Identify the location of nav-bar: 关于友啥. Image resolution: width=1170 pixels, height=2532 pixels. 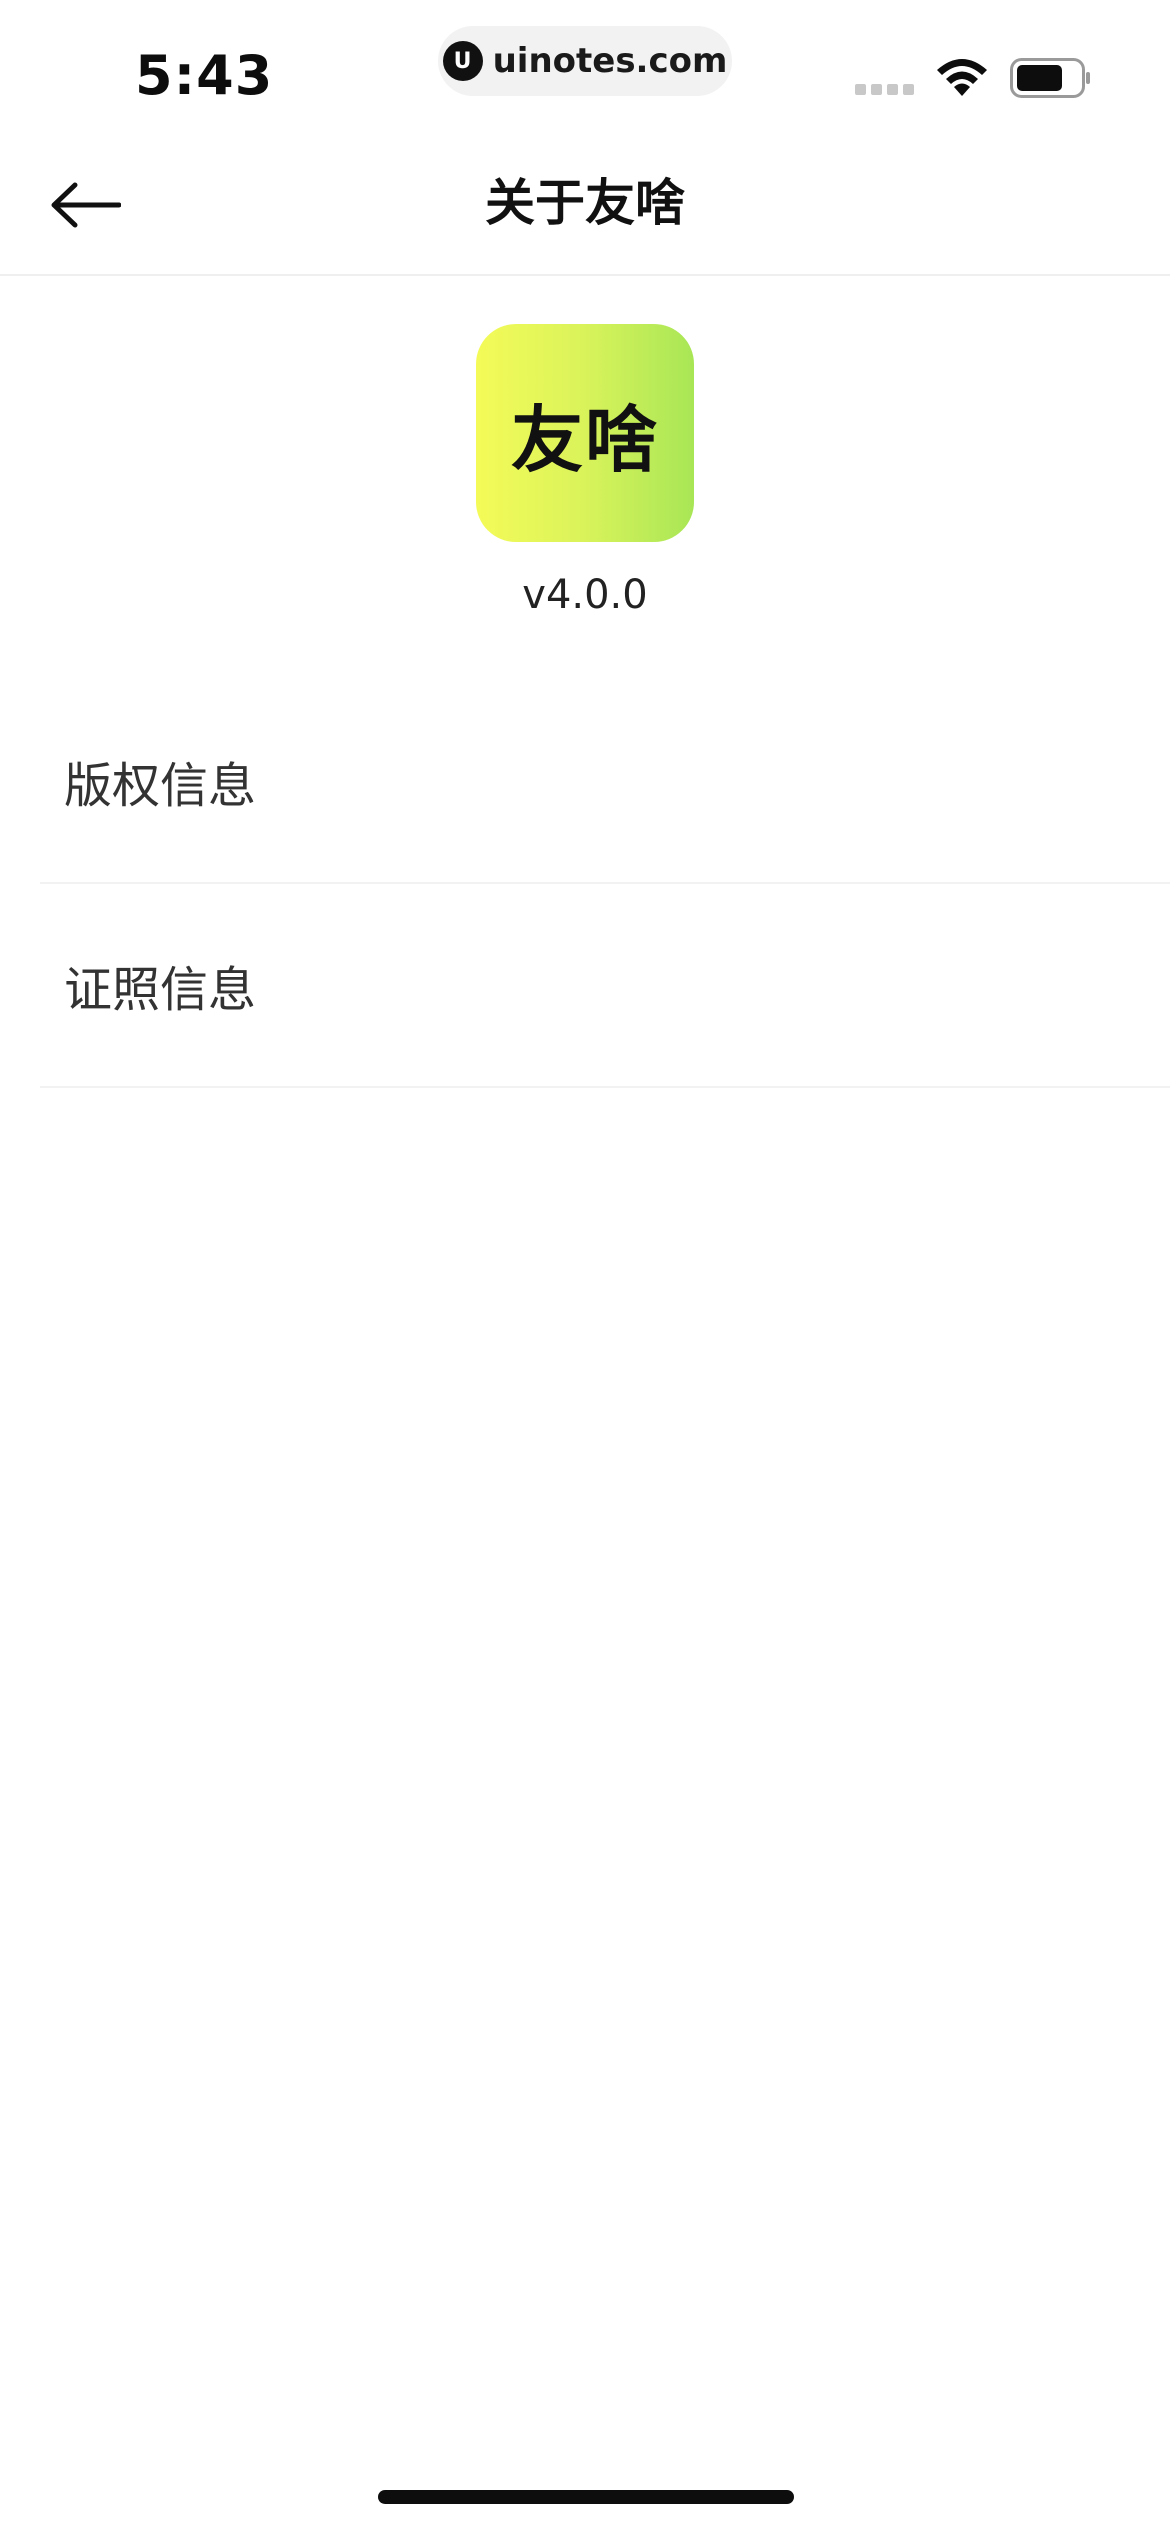
(585, 208).